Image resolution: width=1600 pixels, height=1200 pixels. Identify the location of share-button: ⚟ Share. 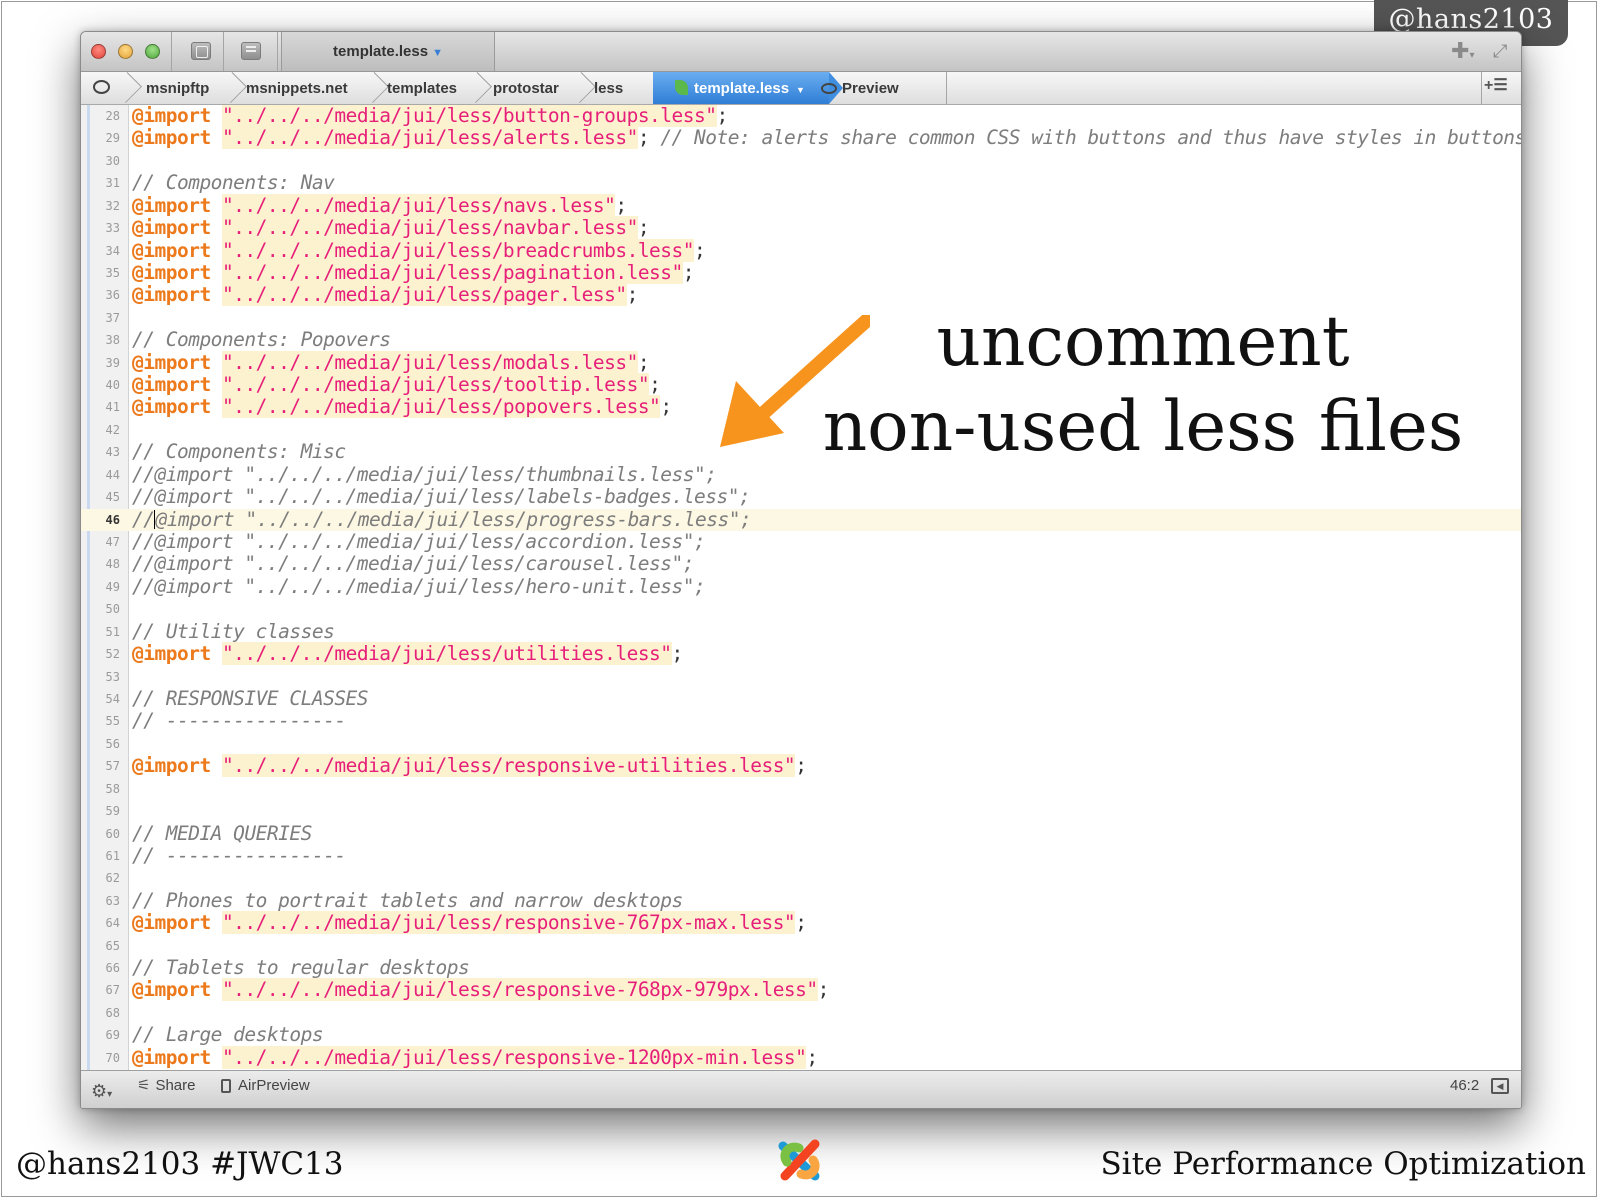
(166, 1086).